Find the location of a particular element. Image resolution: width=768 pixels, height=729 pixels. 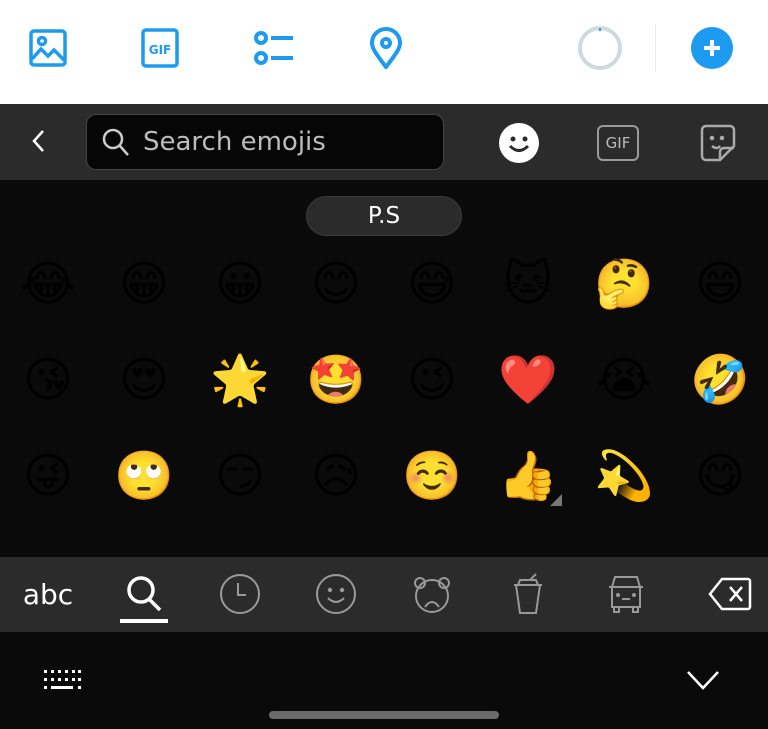

search-icon is located at coordinates (115, 142).